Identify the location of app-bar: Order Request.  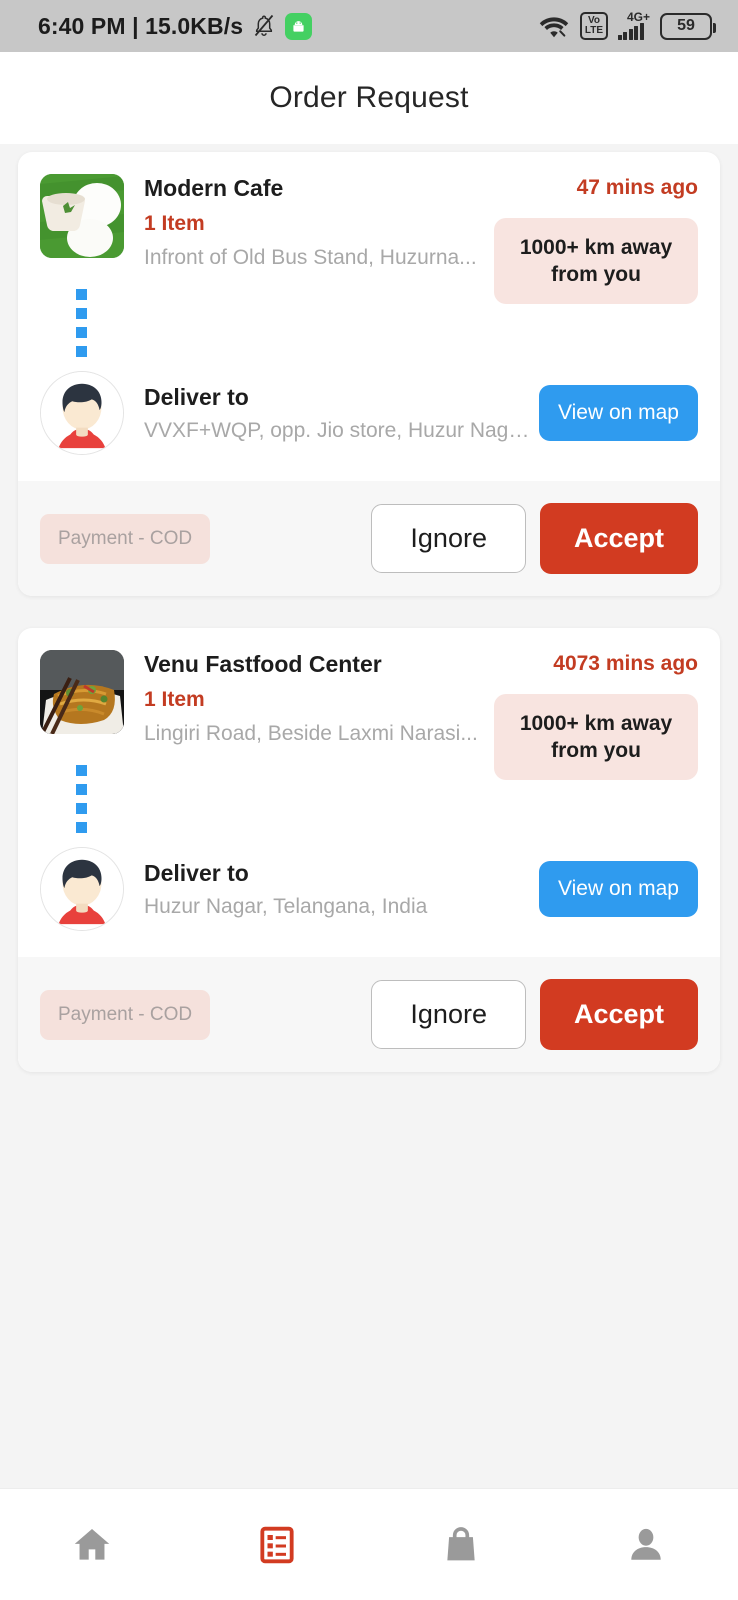
(369, 98).